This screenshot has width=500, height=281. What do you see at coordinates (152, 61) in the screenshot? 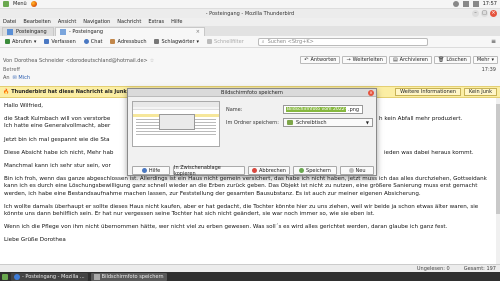
I see `star-icon: ☆` at bounding box center [152, 61].